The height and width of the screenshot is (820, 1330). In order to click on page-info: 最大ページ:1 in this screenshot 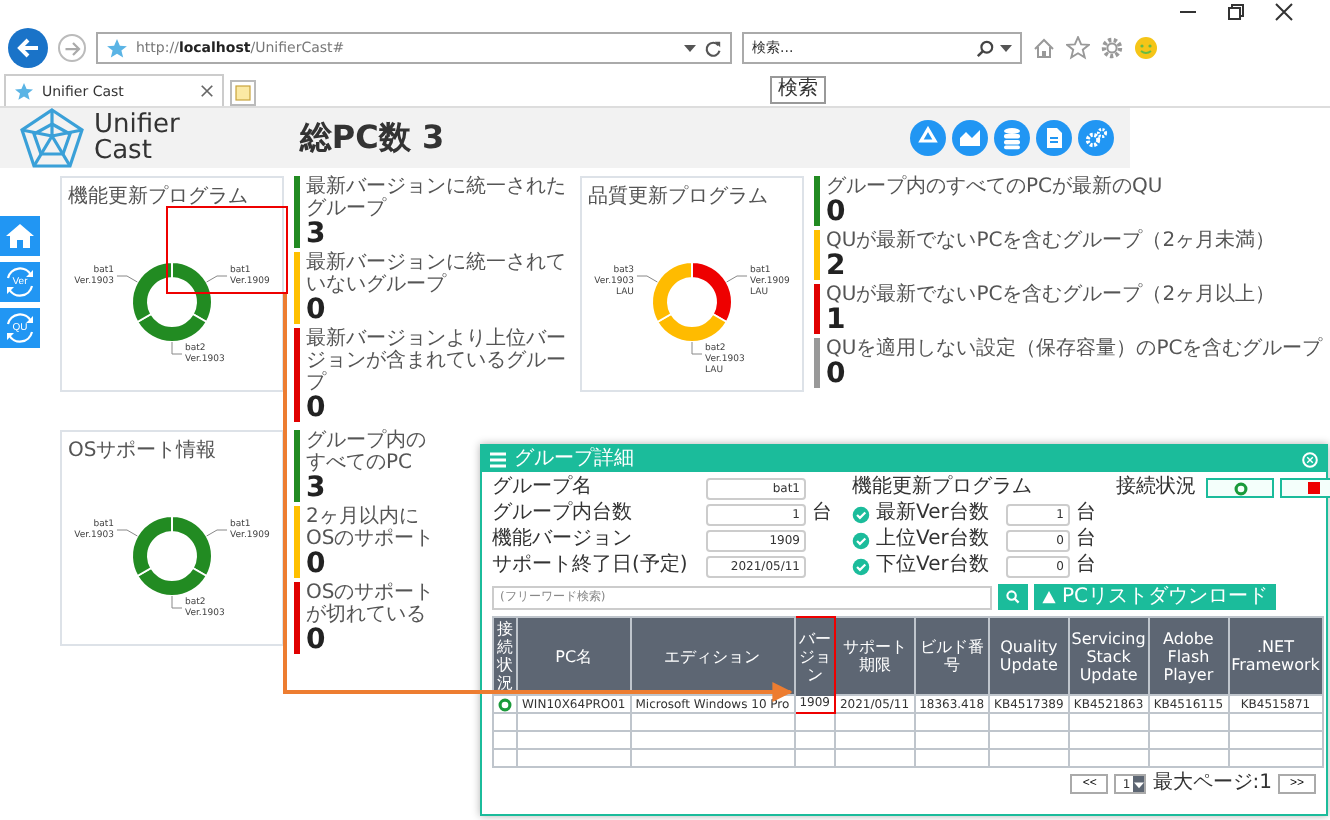, I will do `click(1212, 784)`.